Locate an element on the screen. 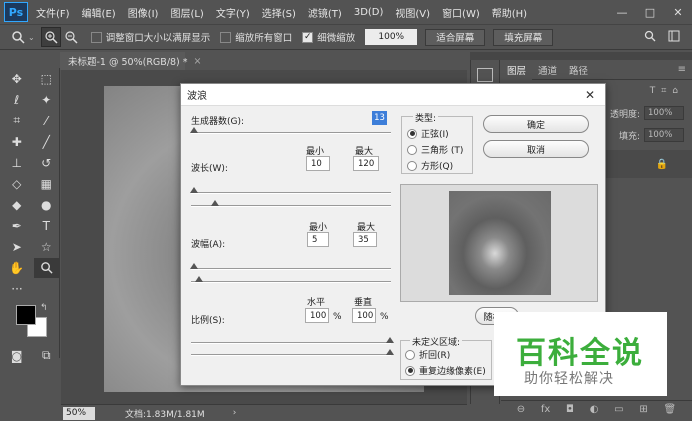  wavelength-min-slider is located at coordinates (291, 193).